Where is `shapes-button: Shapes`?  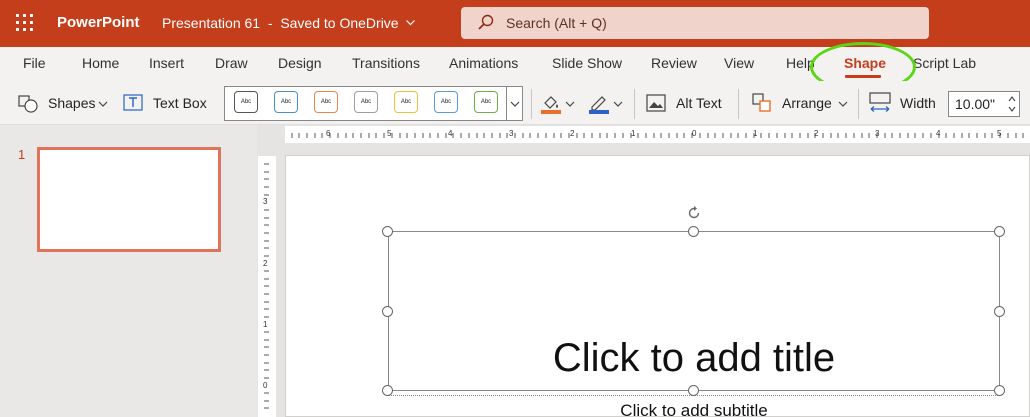
shapes-button: Shapes is located at coordinates (71, 103).